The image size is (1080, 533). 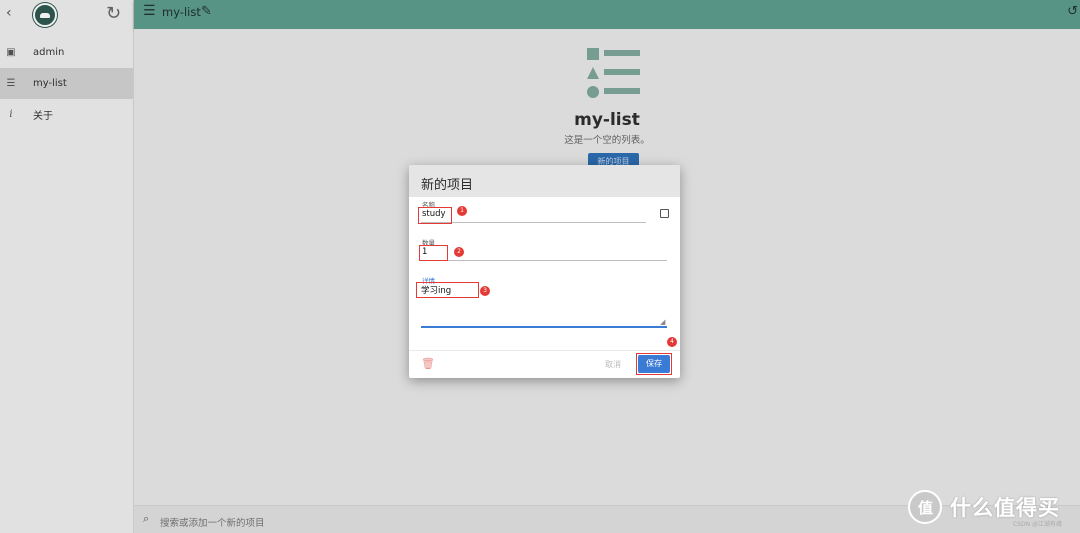 What do you see at coordinates (1005, 508) in the screenshot?
I see `watermark-text: 什么值得买` at bounding box center [1005, 508].